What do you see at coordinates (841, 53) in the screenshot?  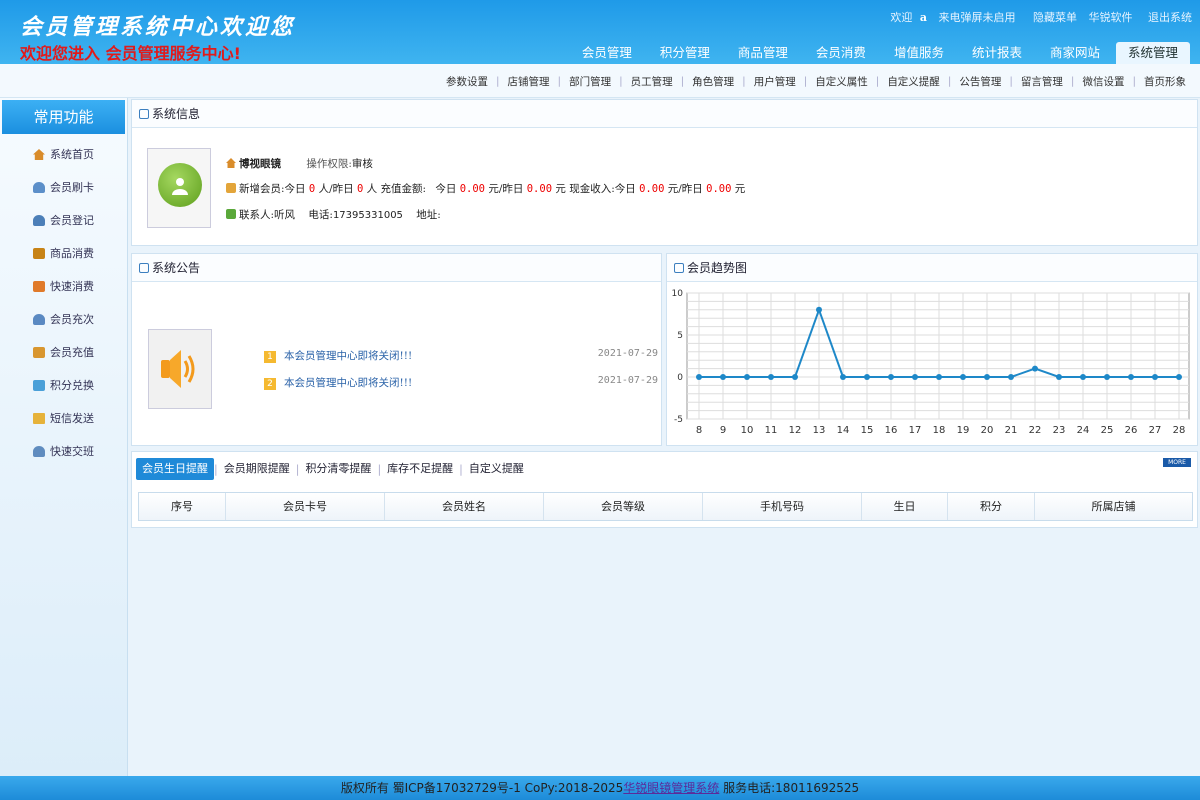 I see `nav-consume: 会员消费` at bounding box center [841, 53].